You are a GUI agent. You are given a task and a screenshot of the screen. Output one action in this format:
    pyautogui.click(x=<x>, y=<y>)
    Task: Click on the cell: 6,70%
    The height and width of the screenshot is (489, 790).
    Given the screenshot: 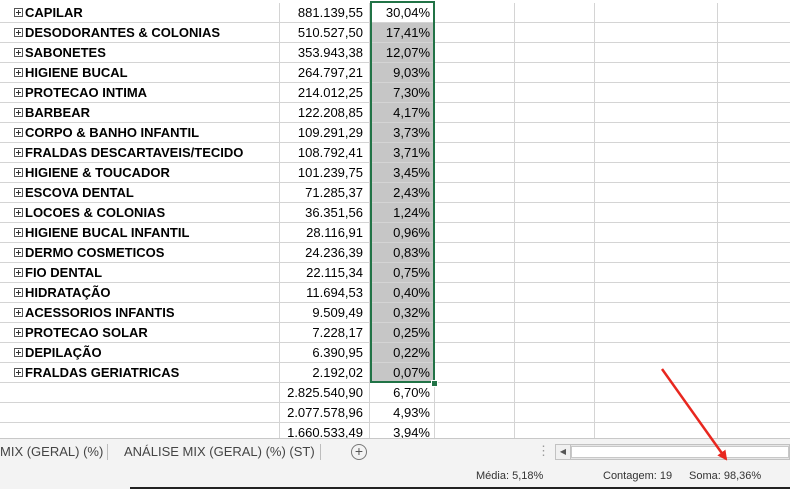 What is the action you would take?
    pyautogui.click(x=402, y=393)
    